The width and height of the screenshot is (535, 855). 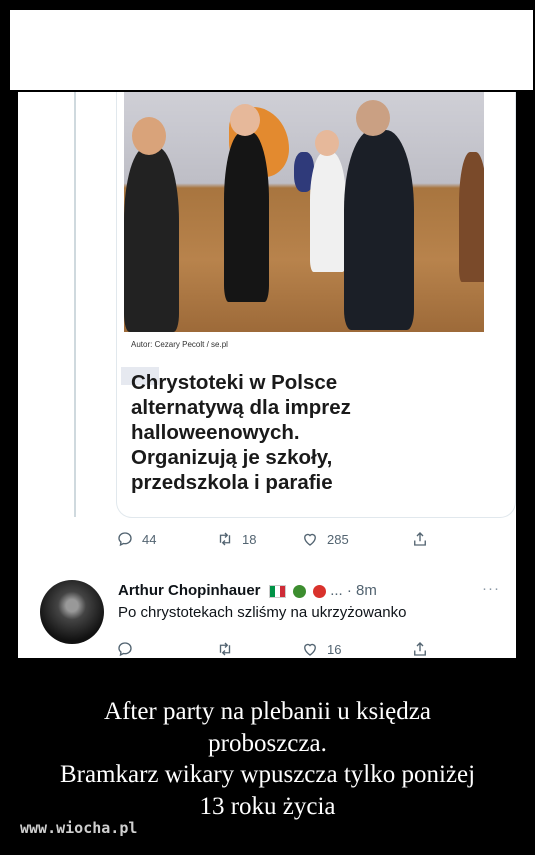 What do you see at coordinates (249, 539) in the screenshot?
I see `retweet-count: 18` at bounding box center [249, 539].